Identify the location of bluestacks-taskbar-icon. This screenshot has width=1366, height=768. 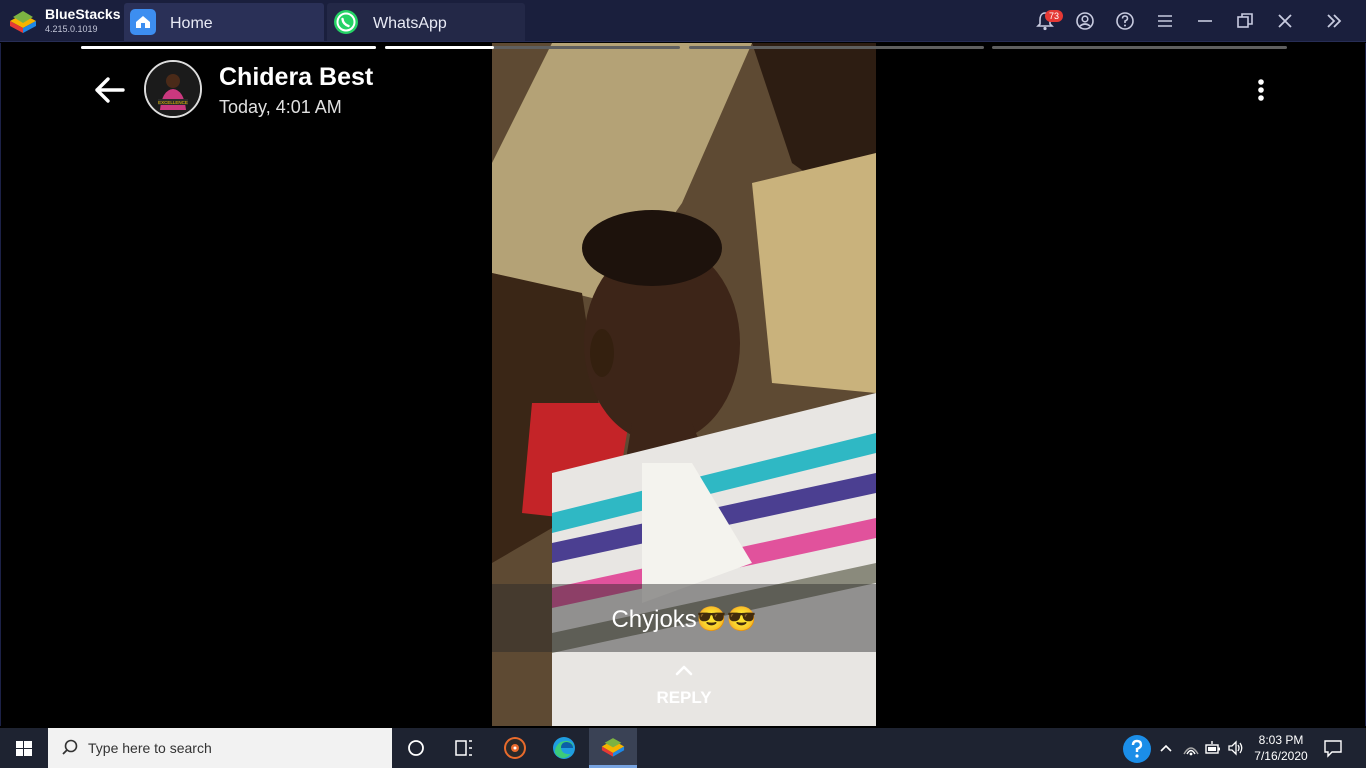
(613, 748).